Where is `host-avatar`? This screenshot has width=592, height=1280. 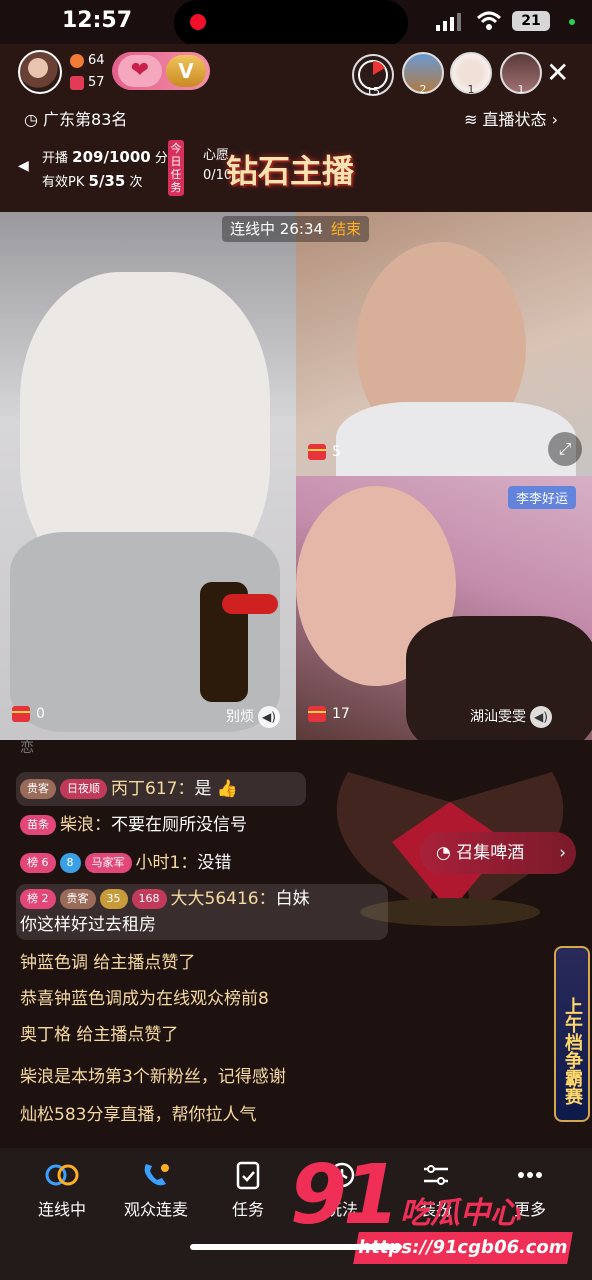
host-avatar is located at coordinates (40, 72).